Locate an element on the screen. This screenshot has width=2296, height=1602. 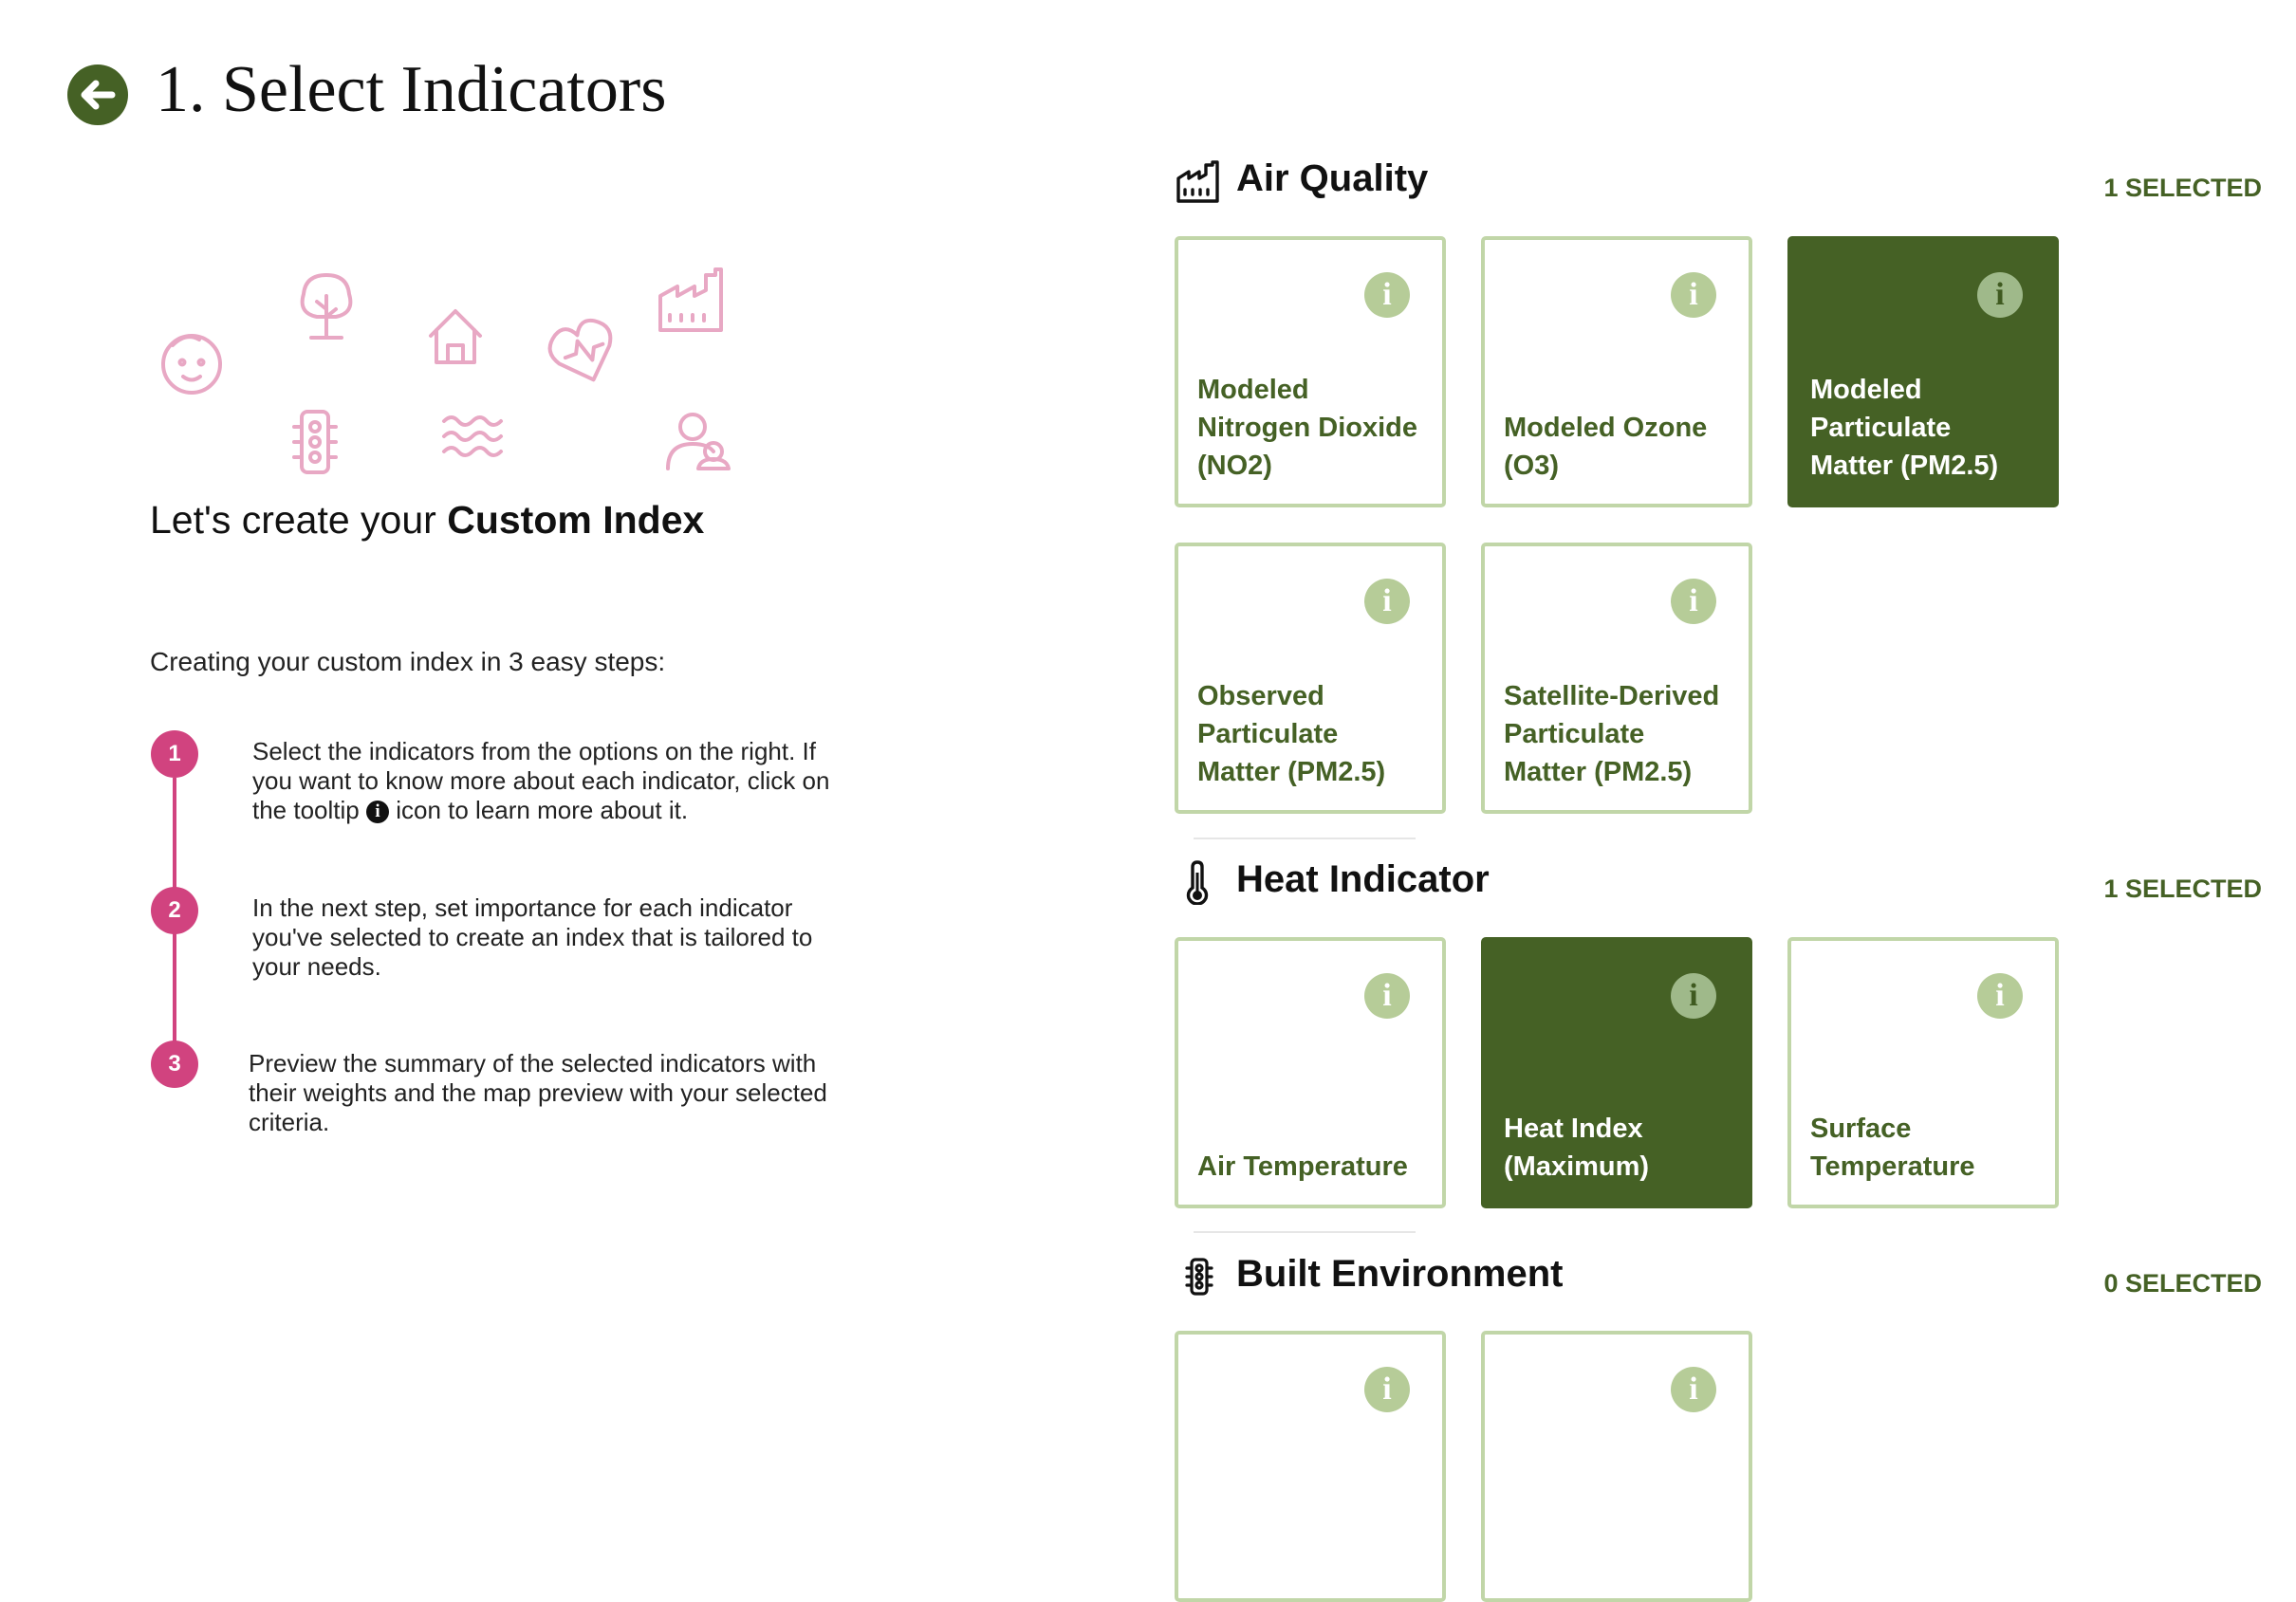
intro-illustration is located at coordinates (446, 371).